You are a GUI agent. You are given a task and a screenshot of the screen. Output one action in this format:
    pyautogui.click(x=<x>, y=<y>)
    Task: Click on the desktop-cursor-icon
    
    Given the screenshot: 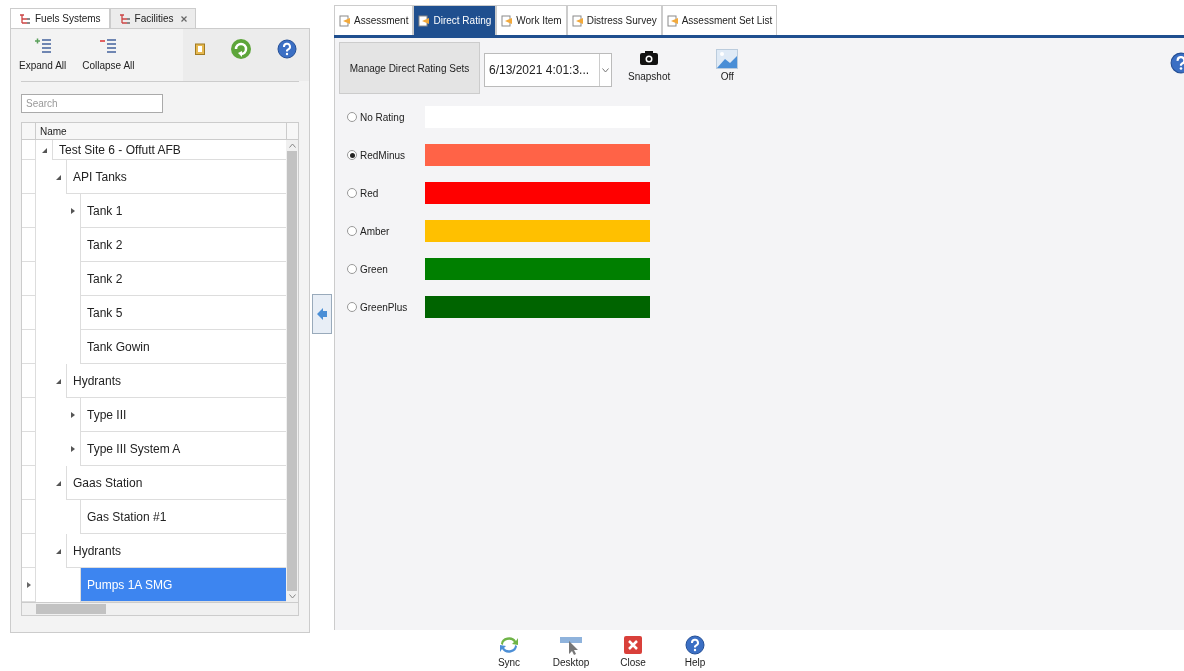 What is the action you would take?
    pyautogui.click(x=571, y=645)
    